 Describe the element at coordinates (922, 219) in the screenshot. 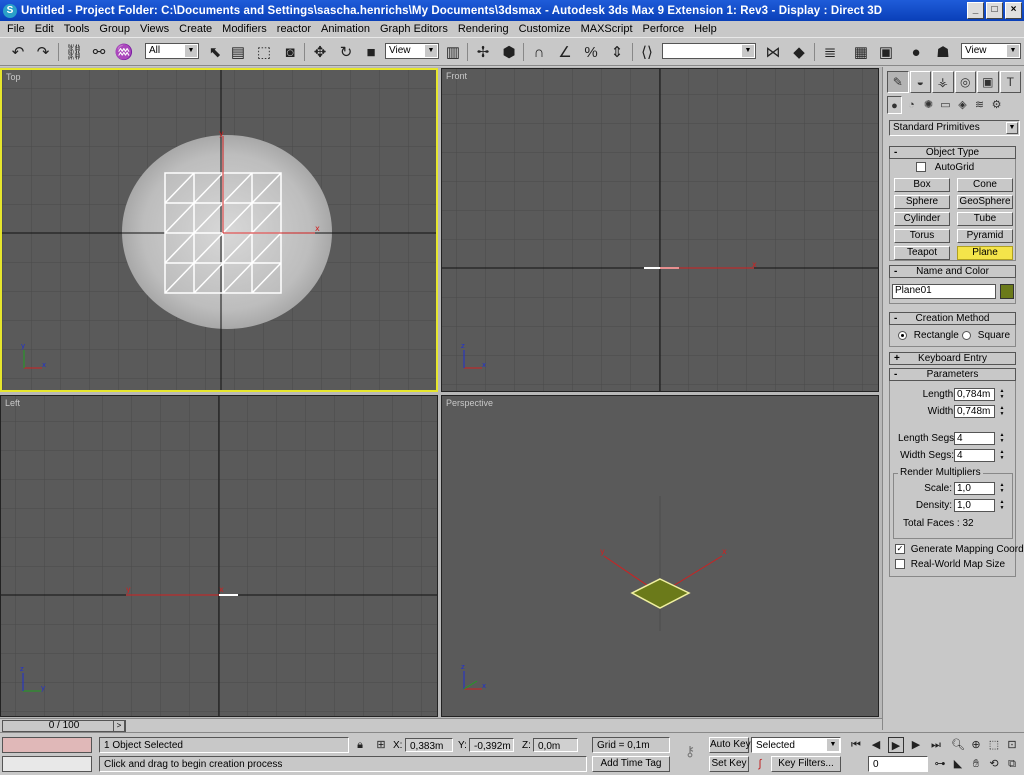

I see `cylinder-button: Cylinder` at that location.